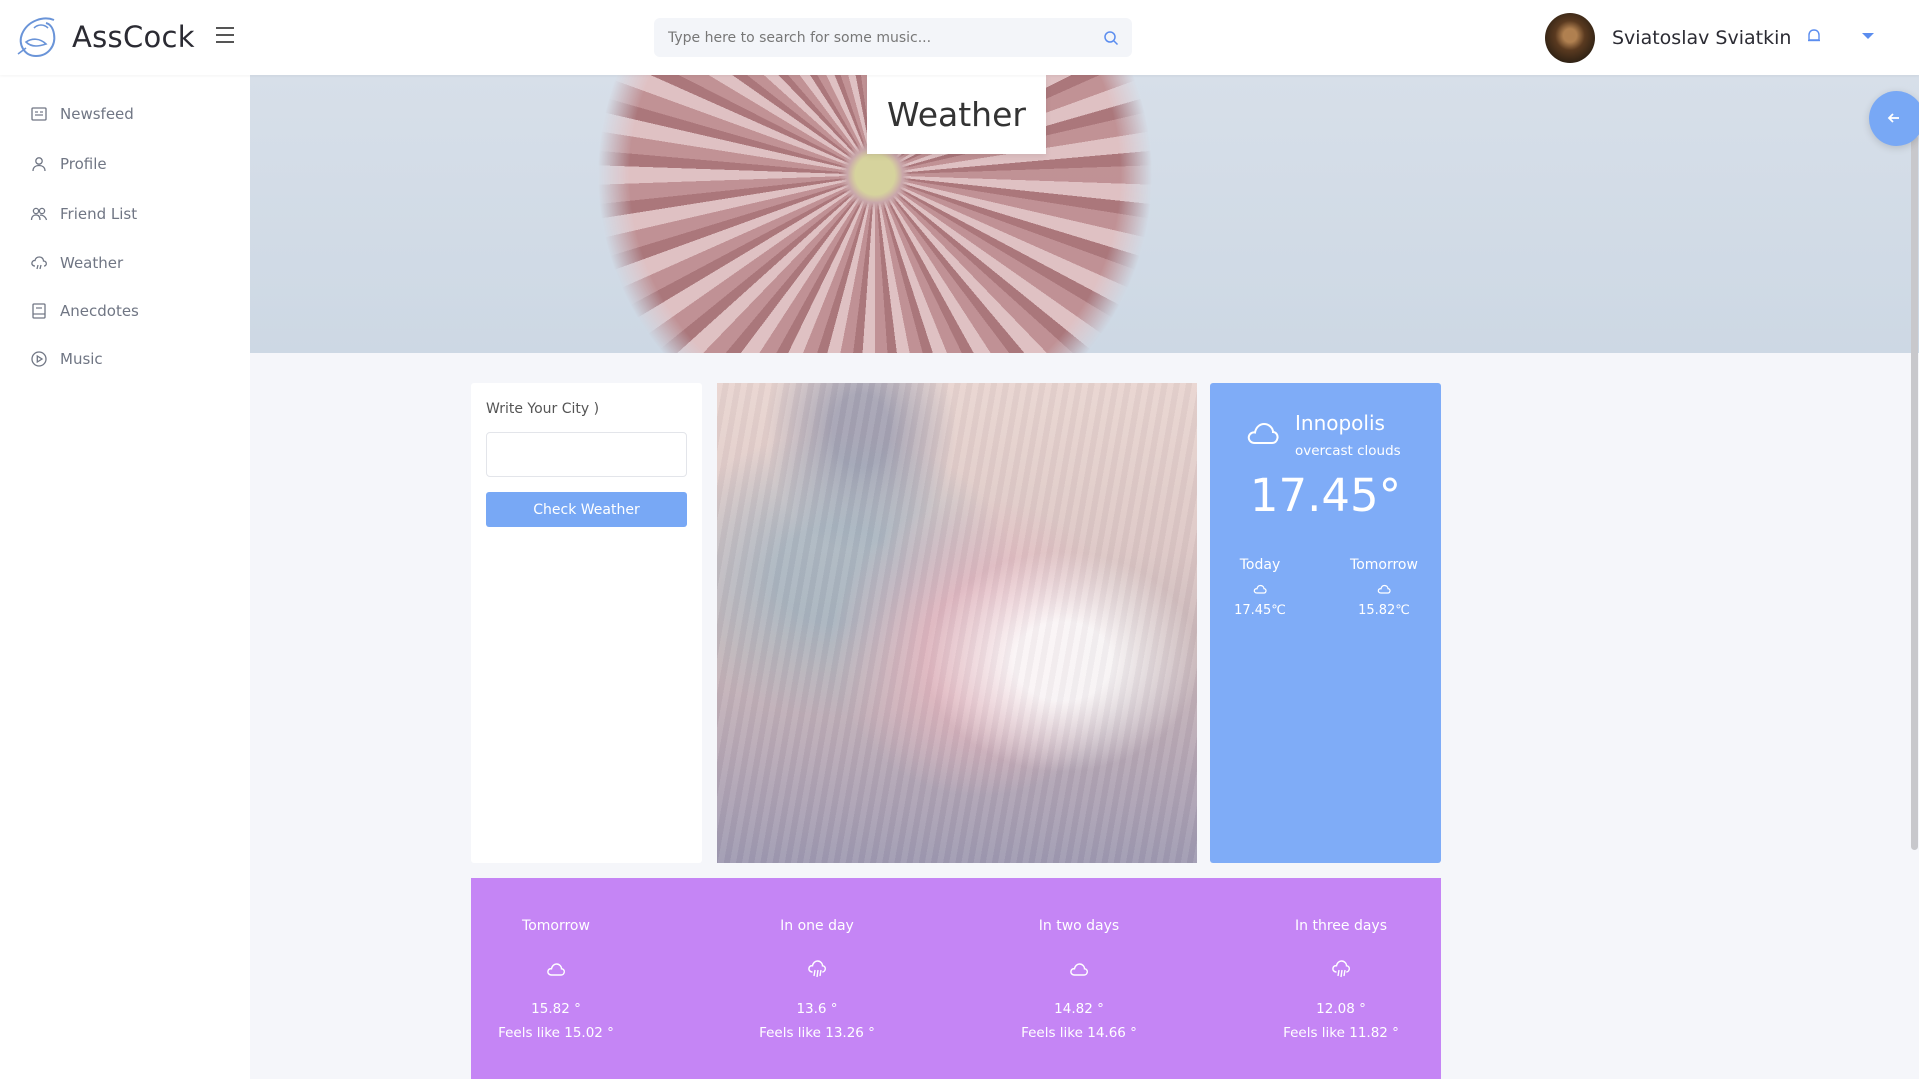  I want to click on forecast-temperature: 14.82 °, so click(1079, 1009).